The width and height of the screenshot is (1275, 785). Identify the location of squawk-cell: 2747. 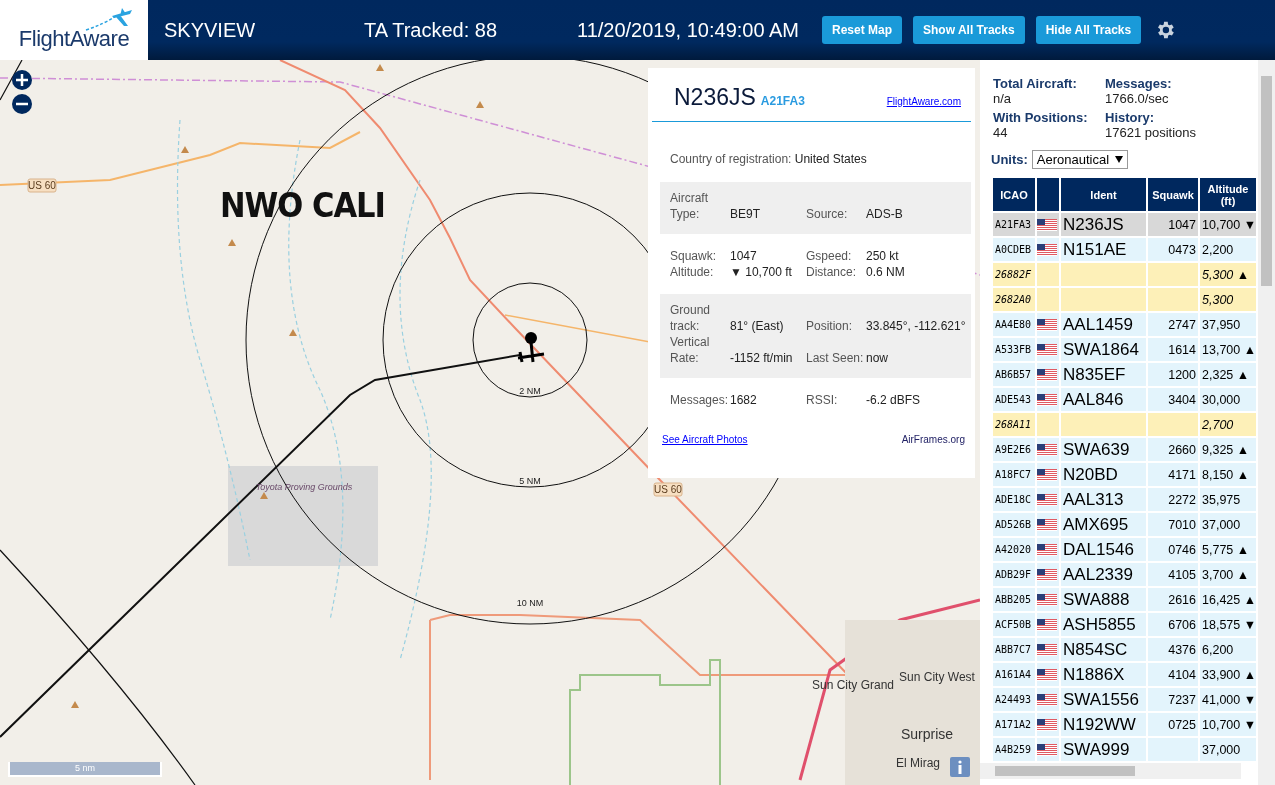
(1173, 324).